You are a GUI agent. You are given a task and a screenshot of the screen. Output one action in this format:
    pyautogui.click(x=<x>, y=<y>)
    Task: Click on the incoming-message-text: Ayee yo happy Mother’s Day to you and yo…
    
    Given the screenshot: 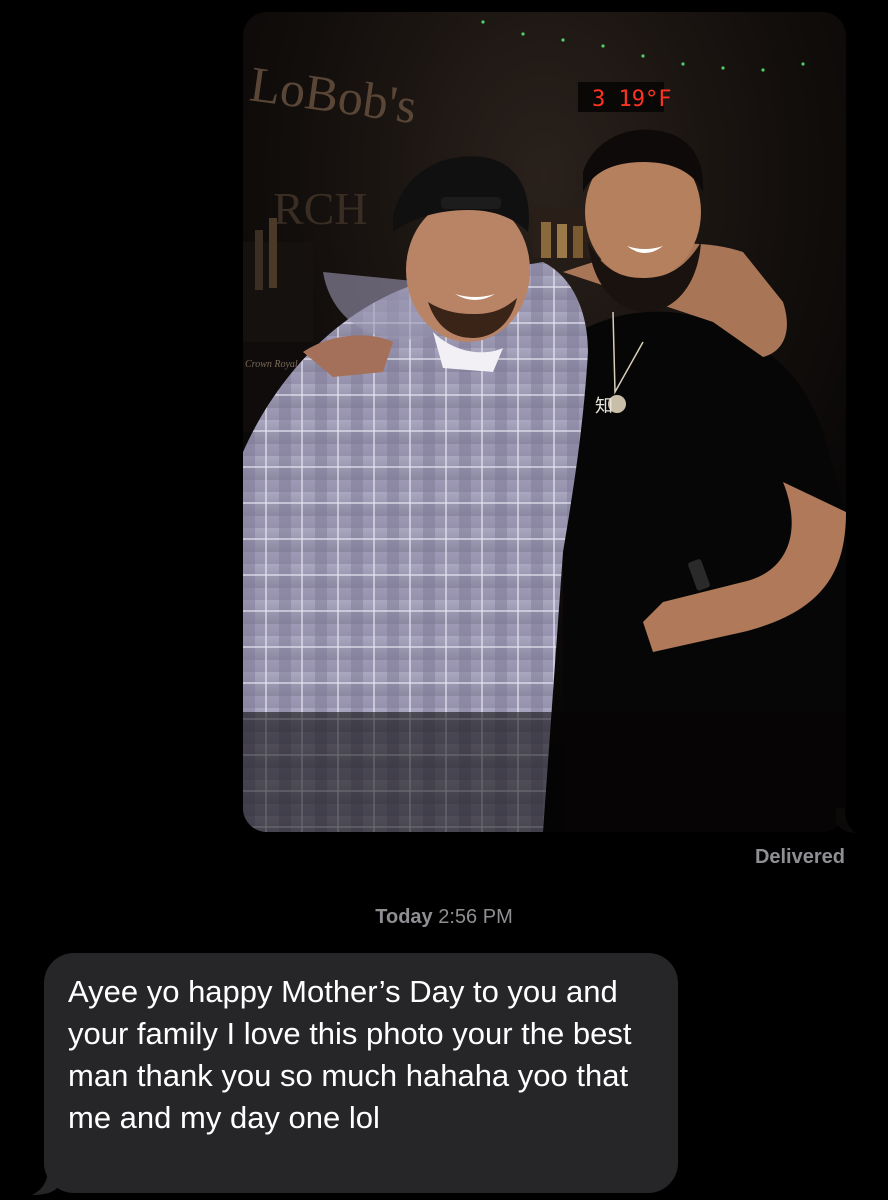 What is the action you would take?
    pyautogui.click(x=350, y=1054)
    